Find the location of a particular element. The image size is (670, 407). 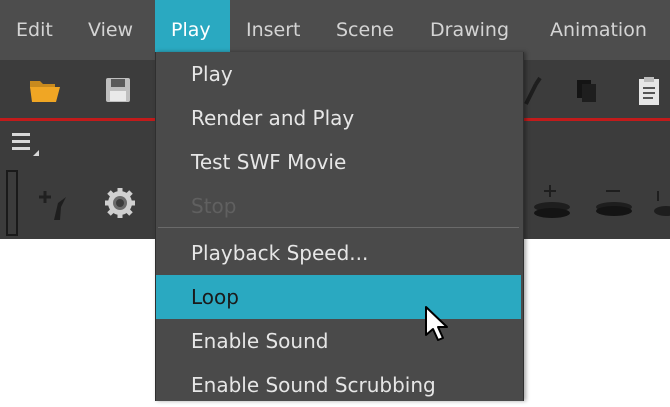

menu-drawing: Drawing is located at coordinates (469, 30).